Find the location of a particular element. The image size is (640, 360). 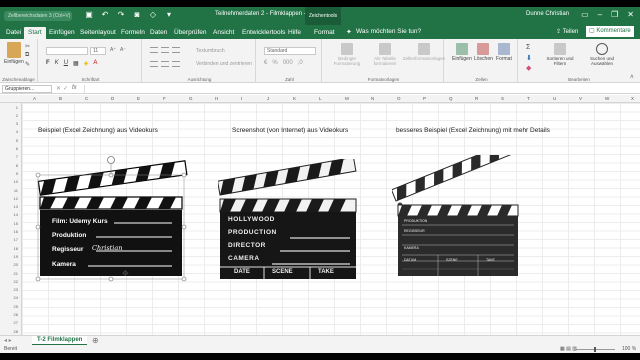

zoom-slider-knob is located at coordinates (595, 349).